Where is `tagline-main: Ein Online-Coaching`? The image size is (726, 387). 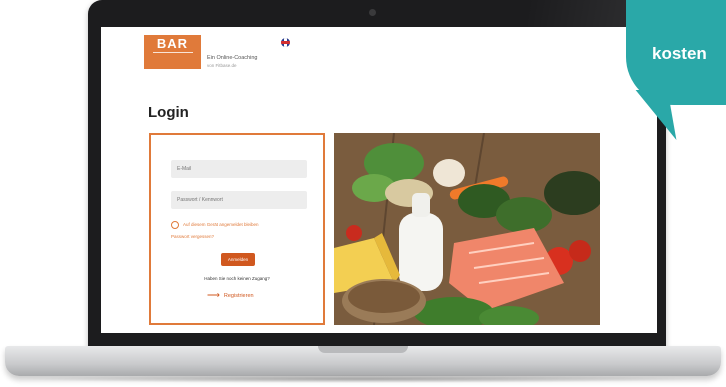
tagline-main: Ein Online-Coaching is located at coordinates (232, 58).